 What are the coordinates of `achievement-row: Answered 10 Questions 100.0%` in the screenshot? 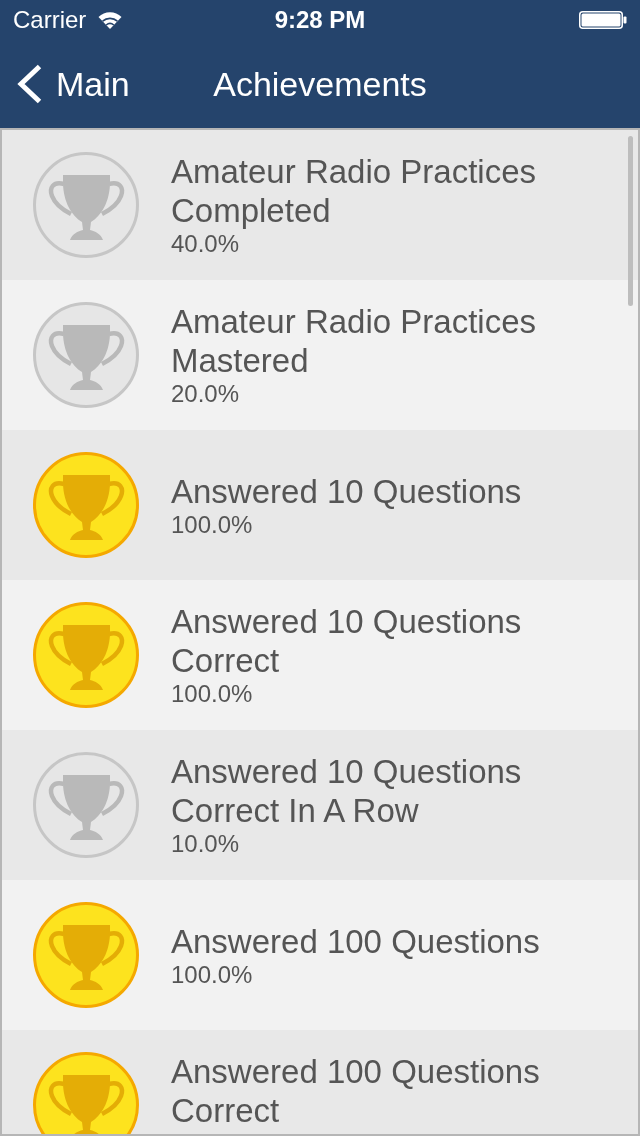 It's located at (320, 505).